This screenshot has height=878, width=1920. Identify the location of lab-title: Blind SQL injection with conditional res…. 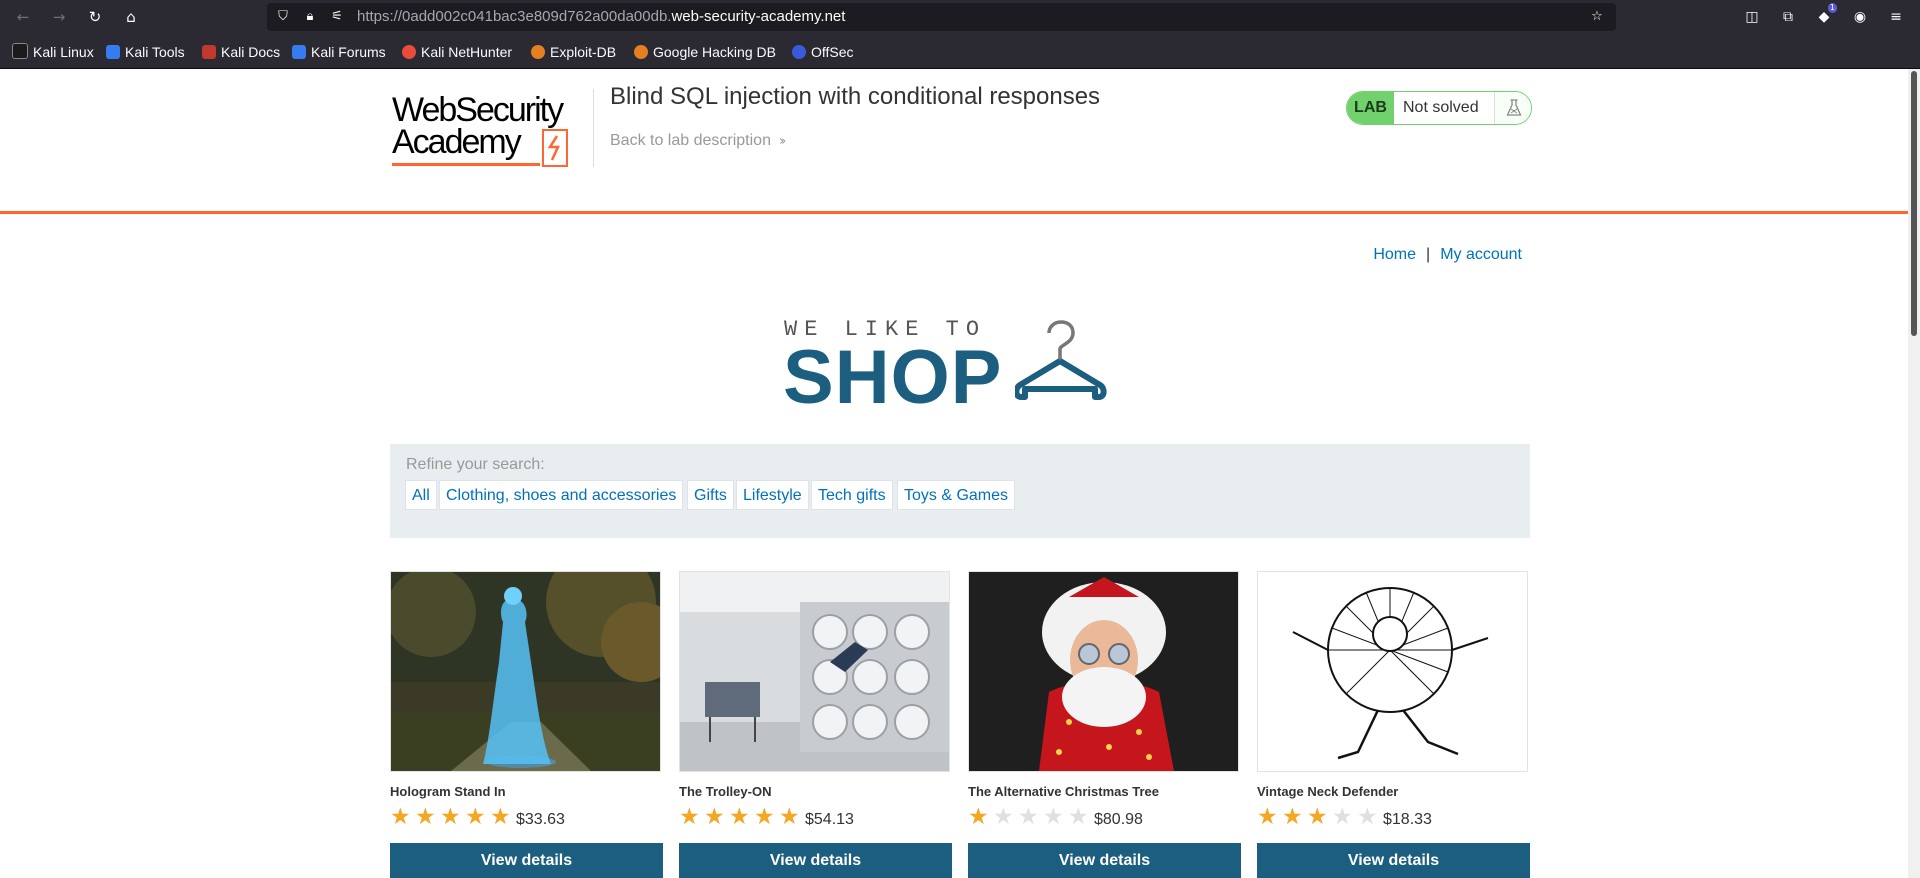
(855, 96).